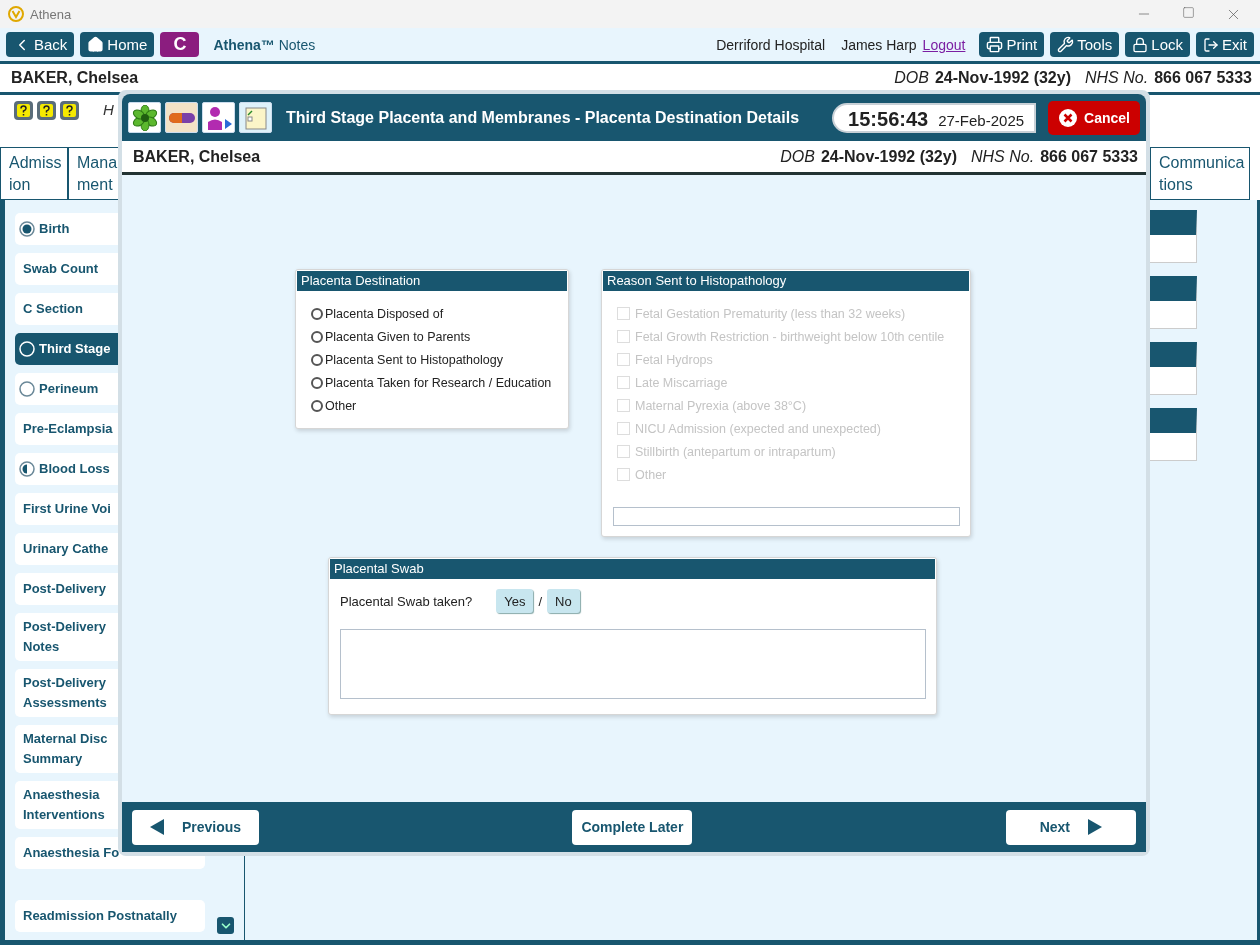  What do you see at coordinates (981, 120) in the screenshot?
I see `date-text: 27-Feb-2025` at bounding box center [981, 120].